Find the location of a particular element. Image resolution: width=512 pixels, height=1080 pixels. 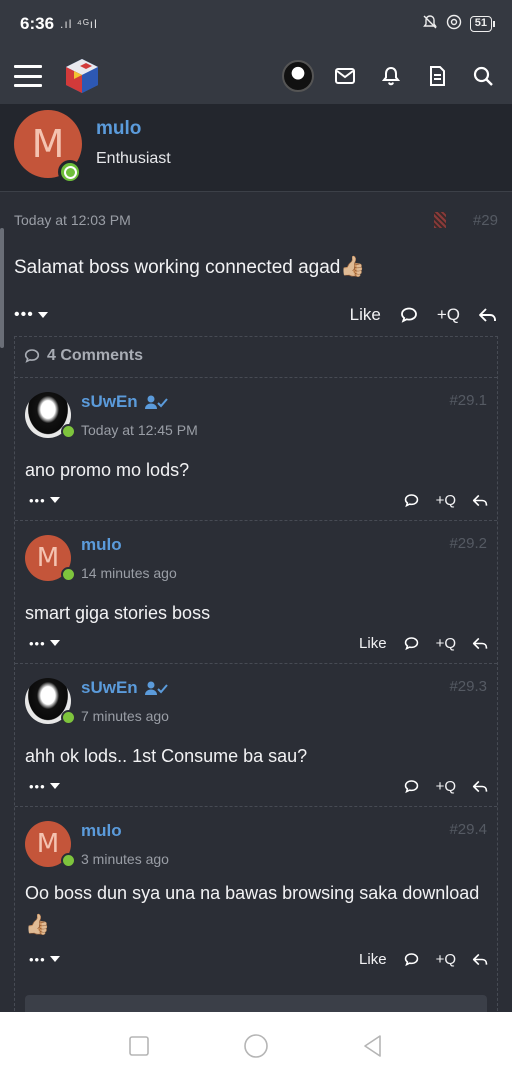

search-icon is located at coordinates (483, 76).